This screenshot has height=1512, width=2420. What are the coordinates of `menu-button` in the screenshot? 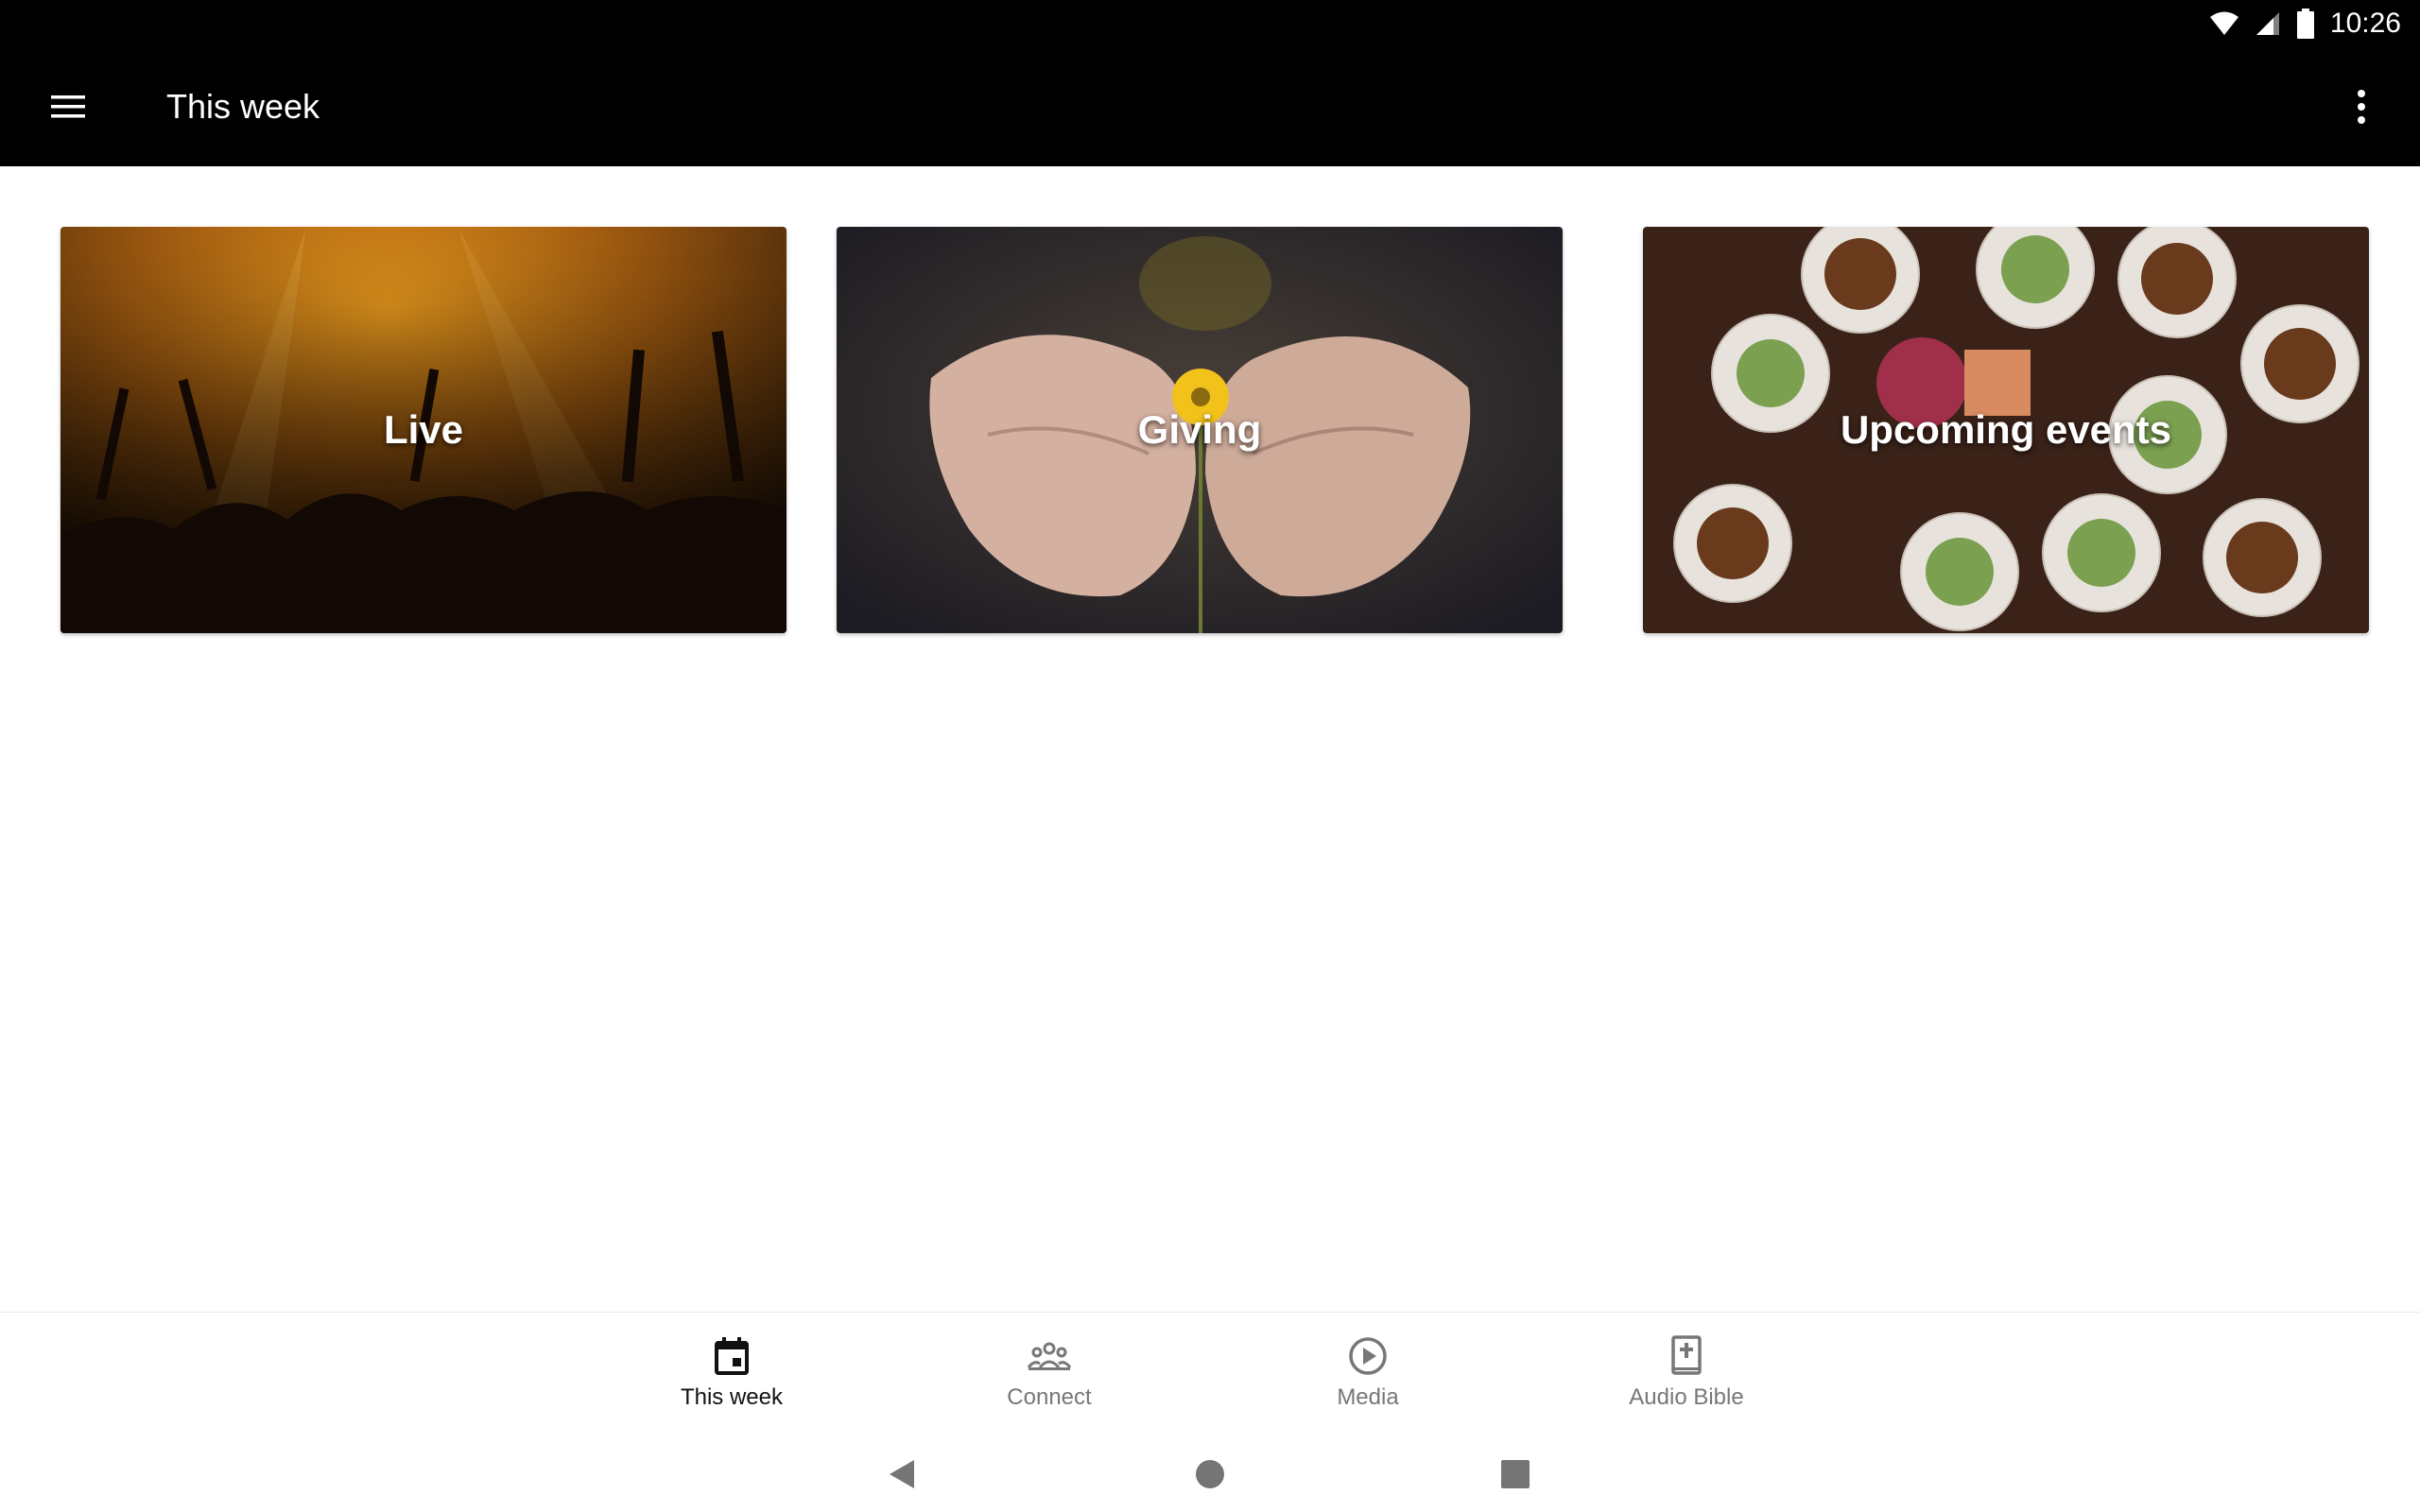 It's located at (68, 106).